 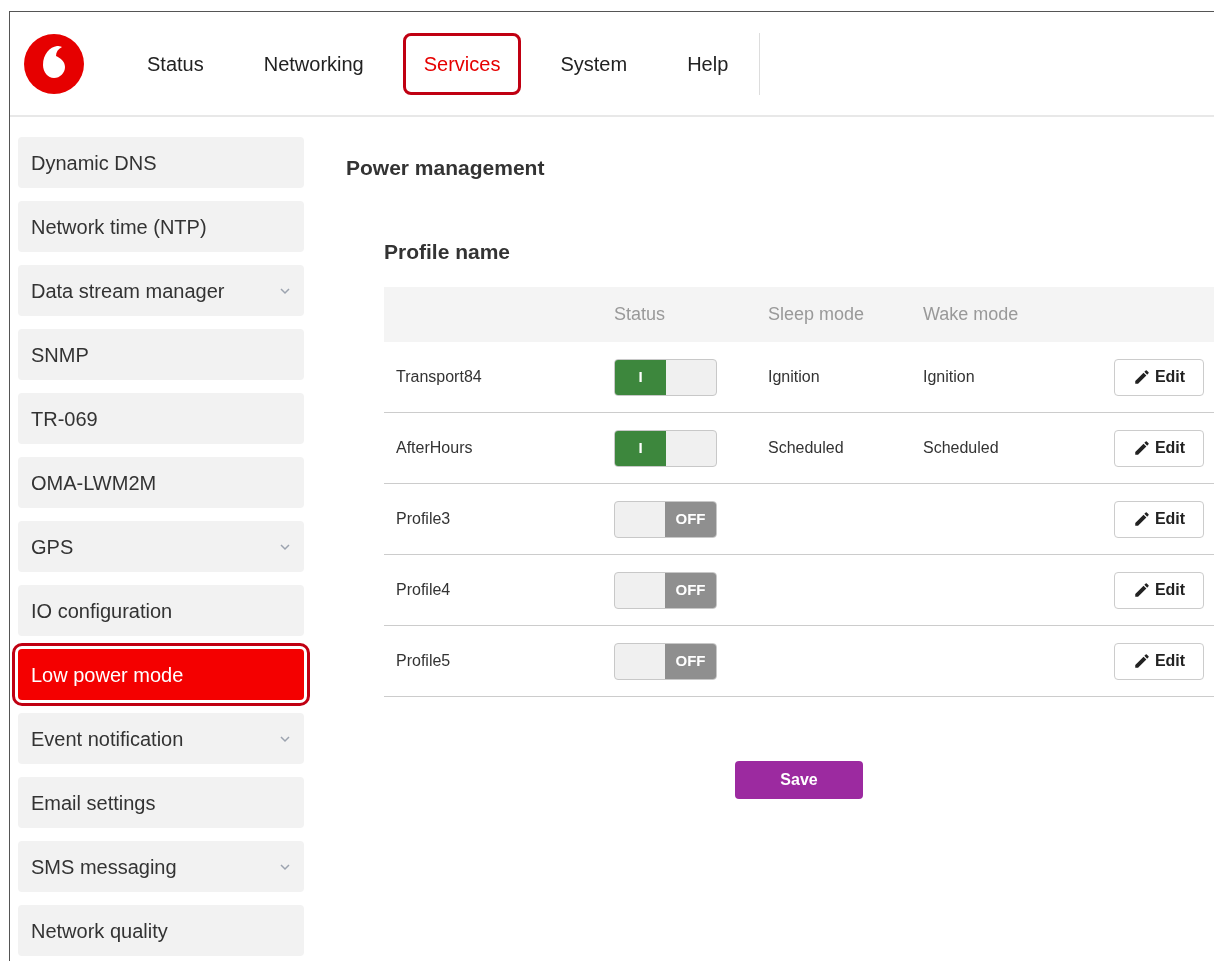 I want to click on sidebar-item: TR-069, so click(x=161, y=418).